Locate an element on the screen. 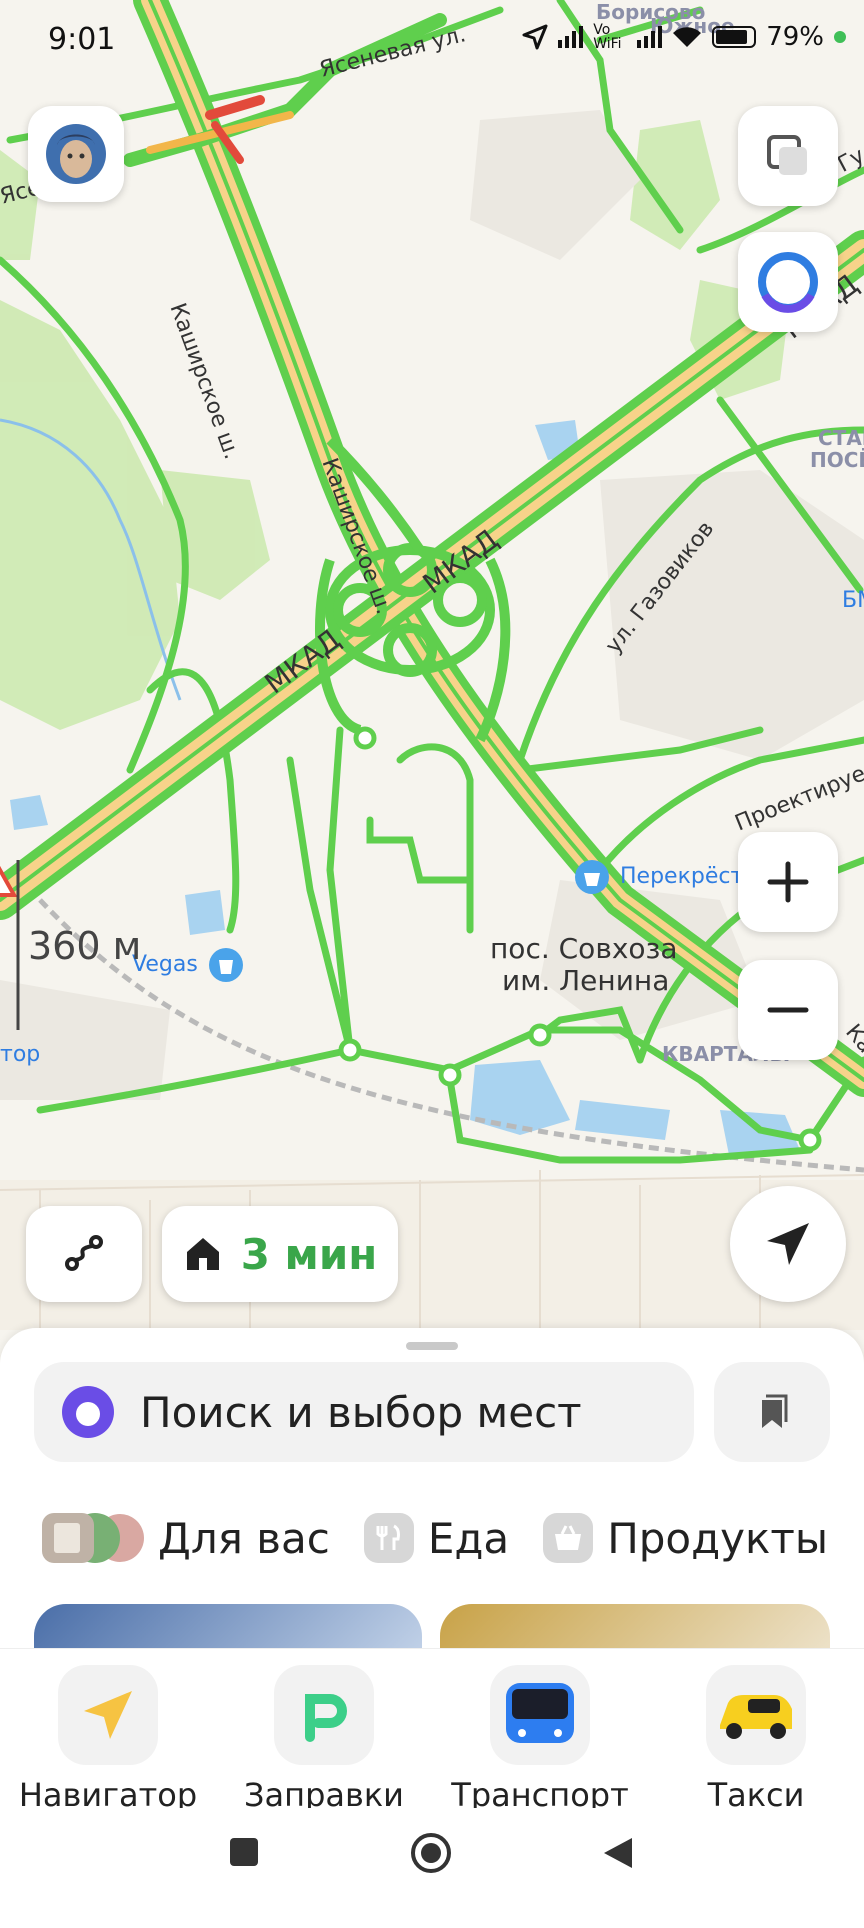 Image resolution: width=864 pixels, height=1928 pixels. category-for-you: Для вас is located at coordinates (185, 1538).